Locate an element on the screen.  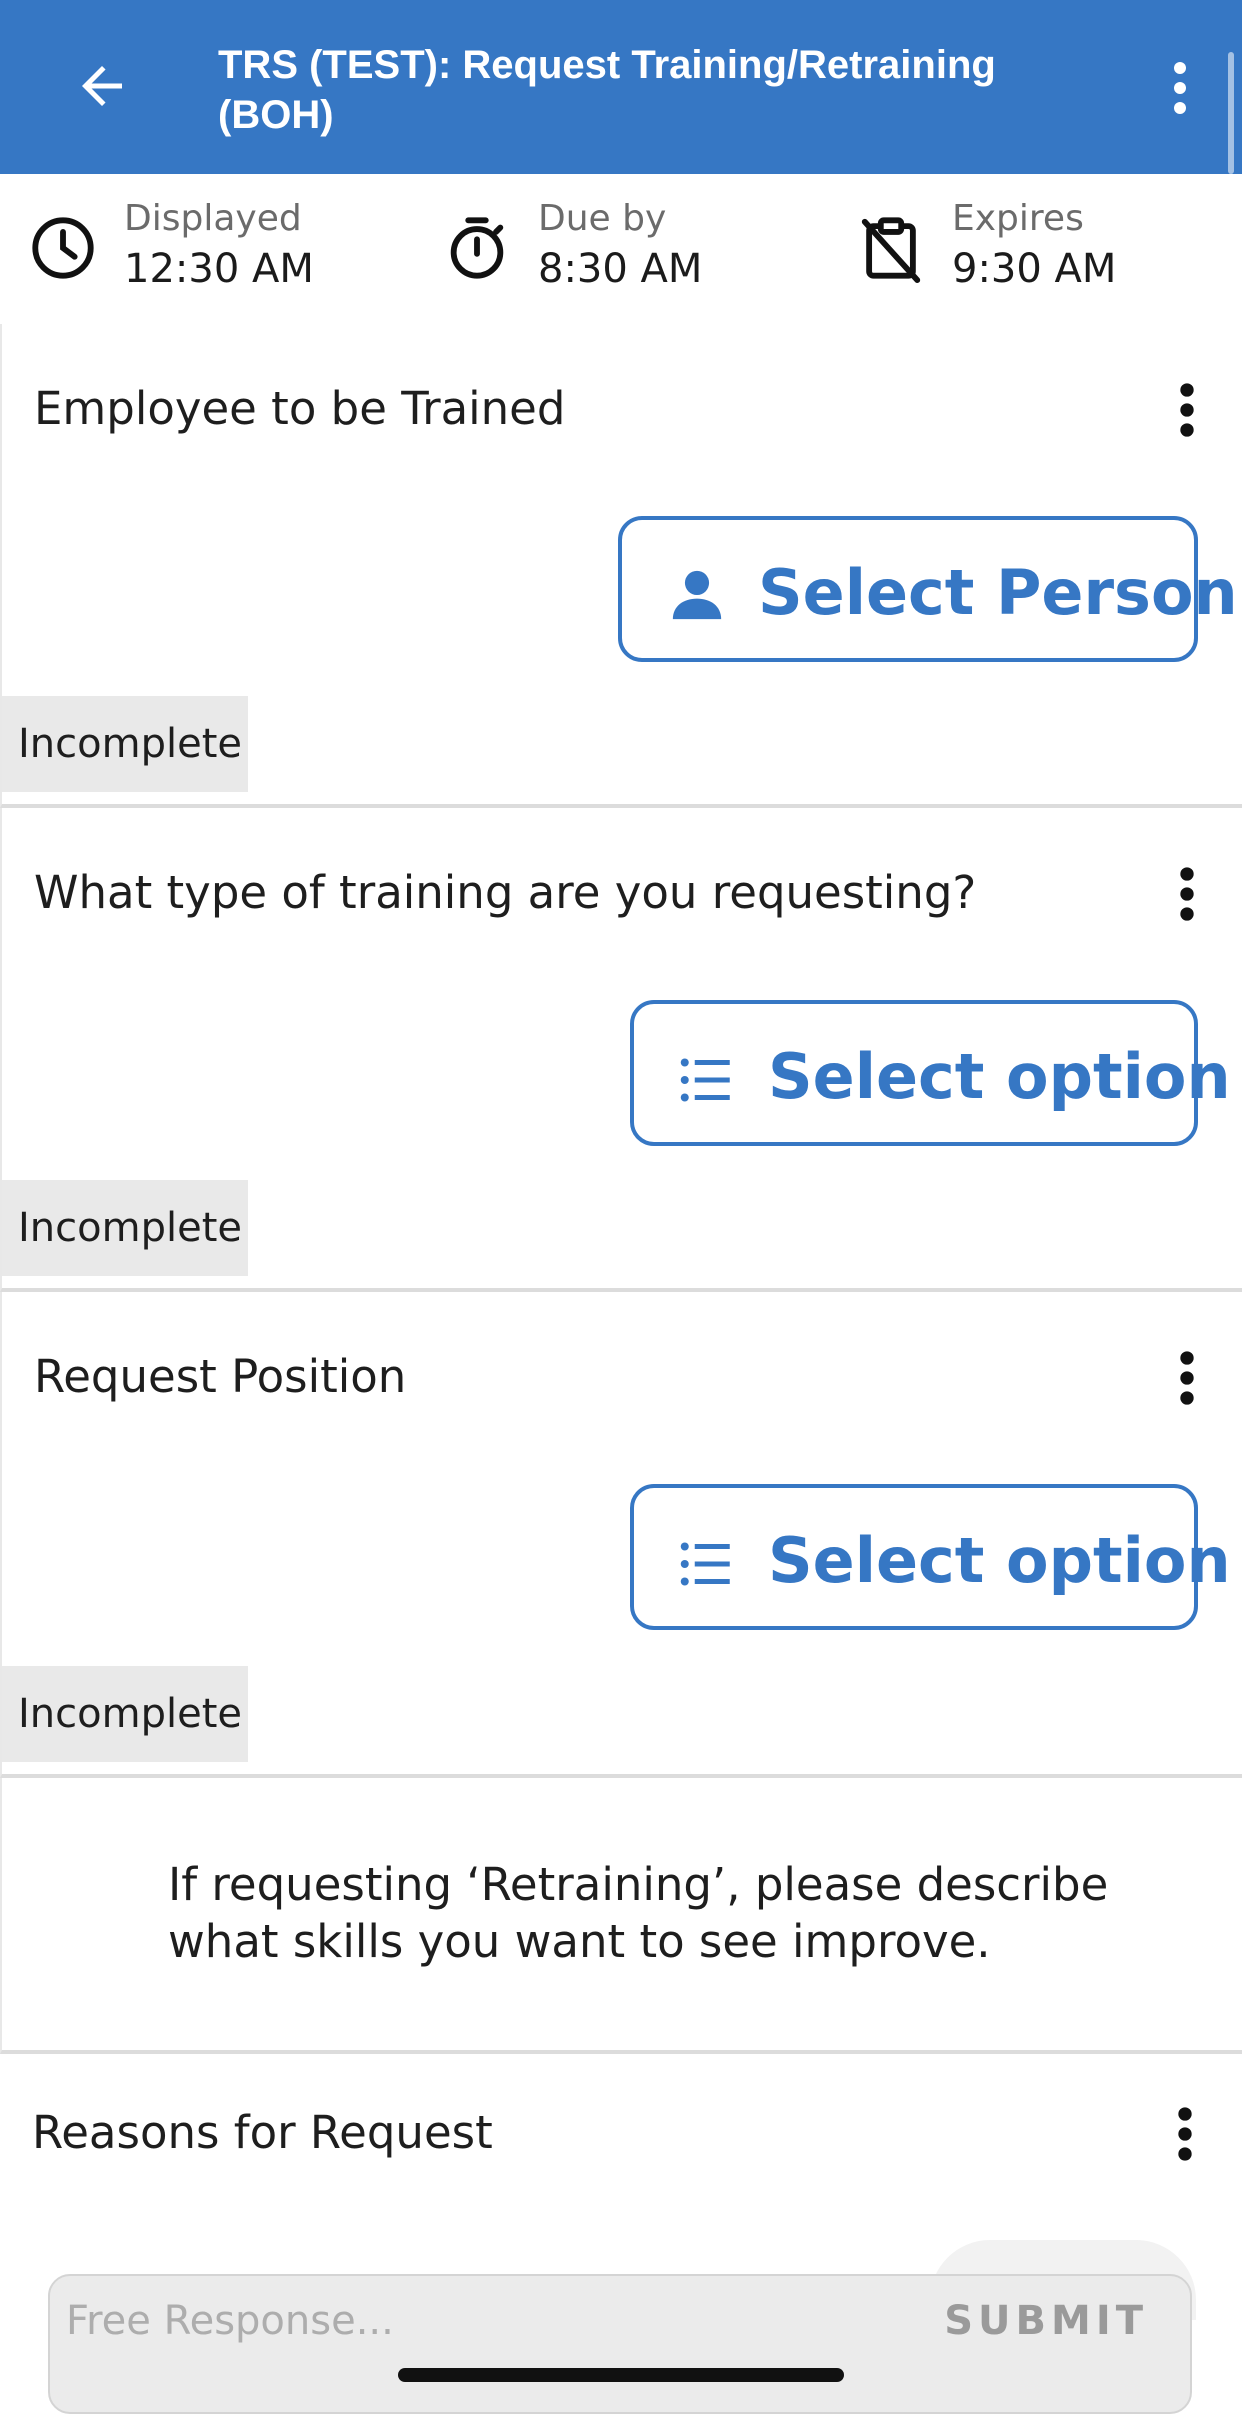
expires-time: 9:30 AM is located at coordinates (1034, 269).